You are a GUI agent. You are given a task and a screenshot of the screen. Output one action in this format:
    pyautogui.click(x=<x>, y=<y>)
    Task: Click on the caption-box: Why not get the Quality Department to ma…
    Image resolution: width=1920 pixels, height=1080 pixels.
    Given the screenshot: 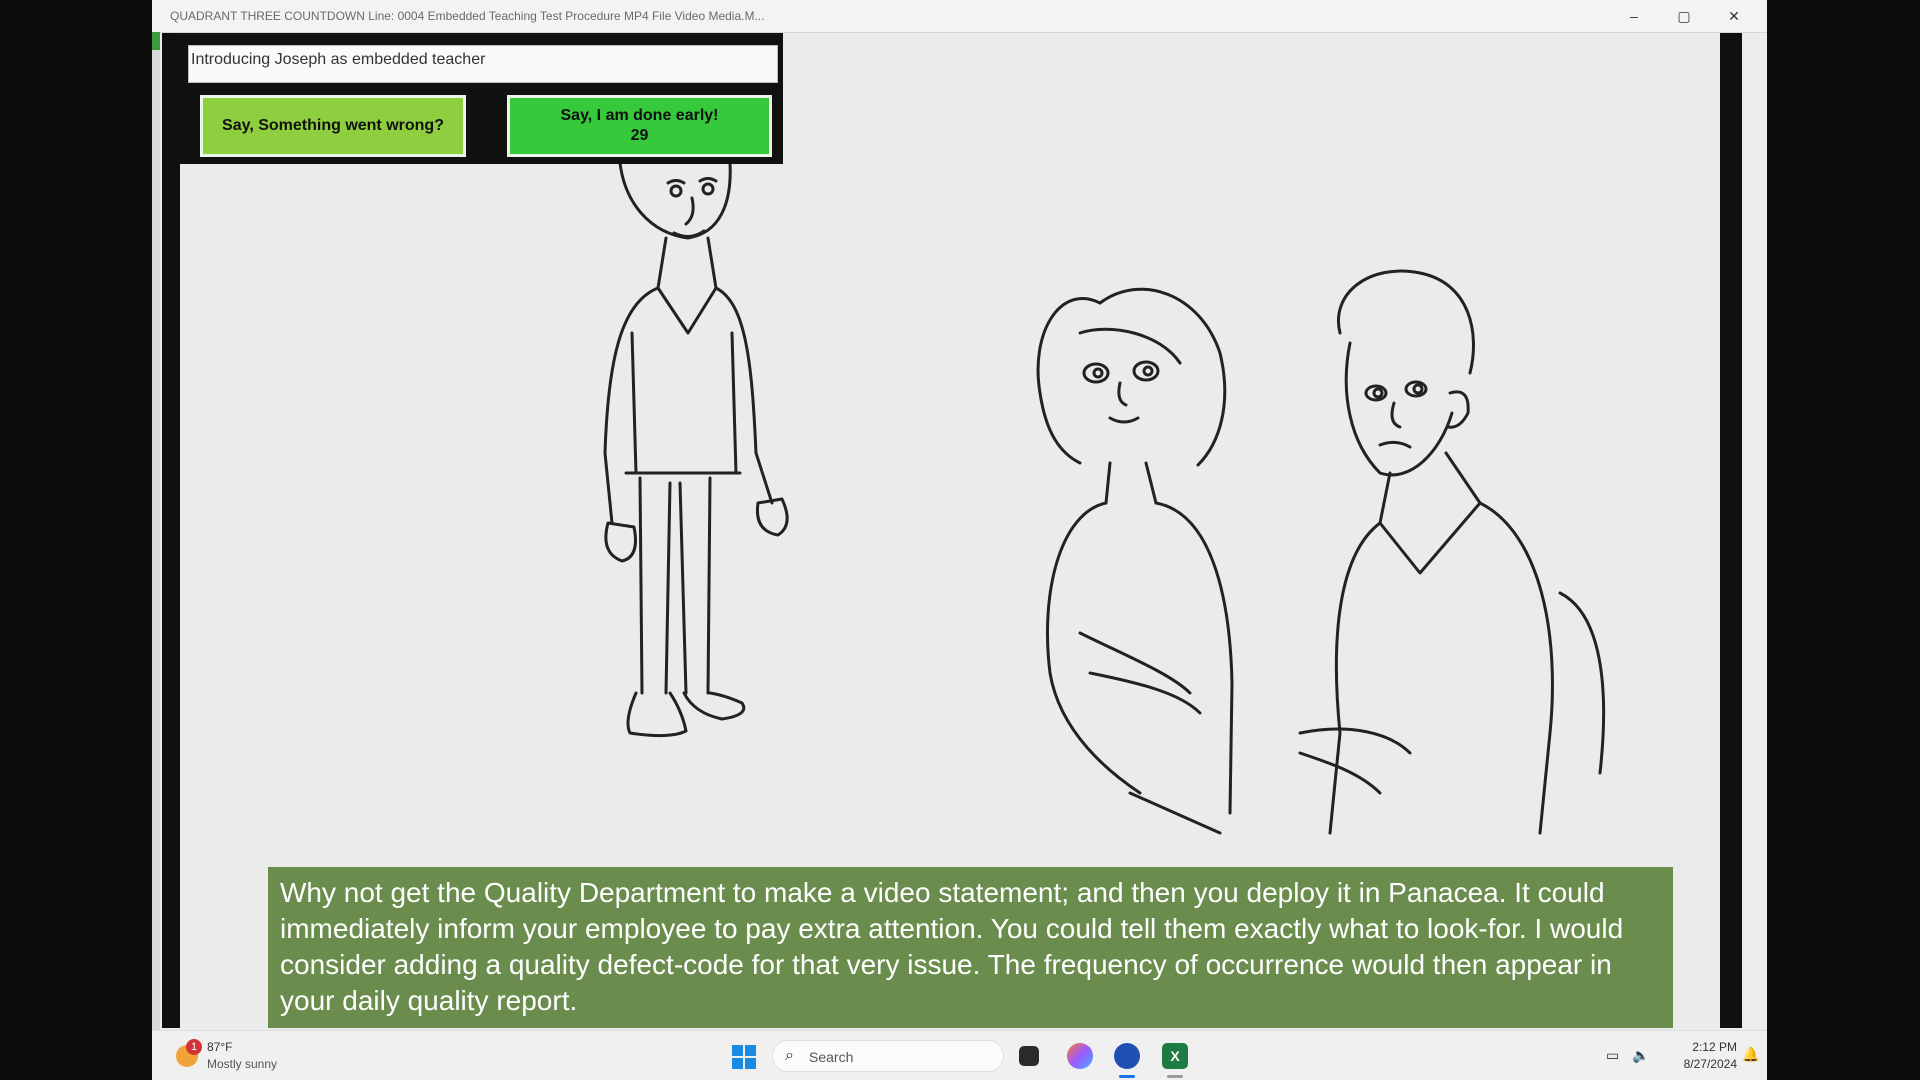 What is the action you would take?
    pyautogui.click(x=970, y=947)
    